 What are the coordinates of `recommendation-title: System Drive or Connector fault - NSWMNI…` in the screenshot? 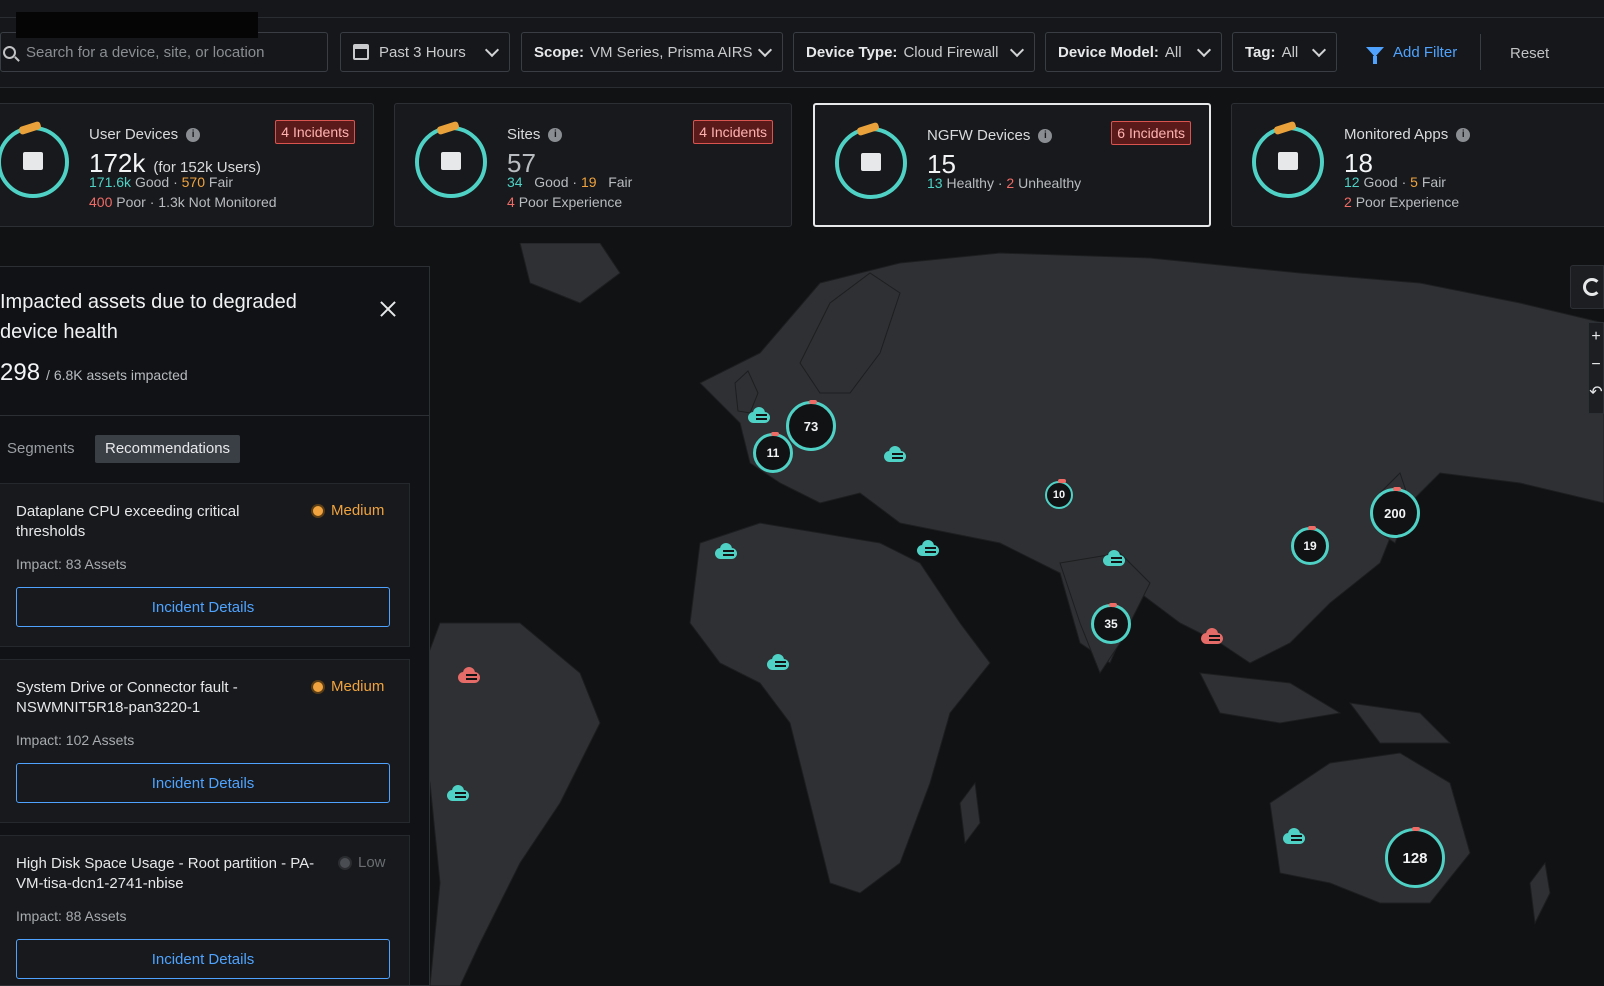 It's located at (127, 697).